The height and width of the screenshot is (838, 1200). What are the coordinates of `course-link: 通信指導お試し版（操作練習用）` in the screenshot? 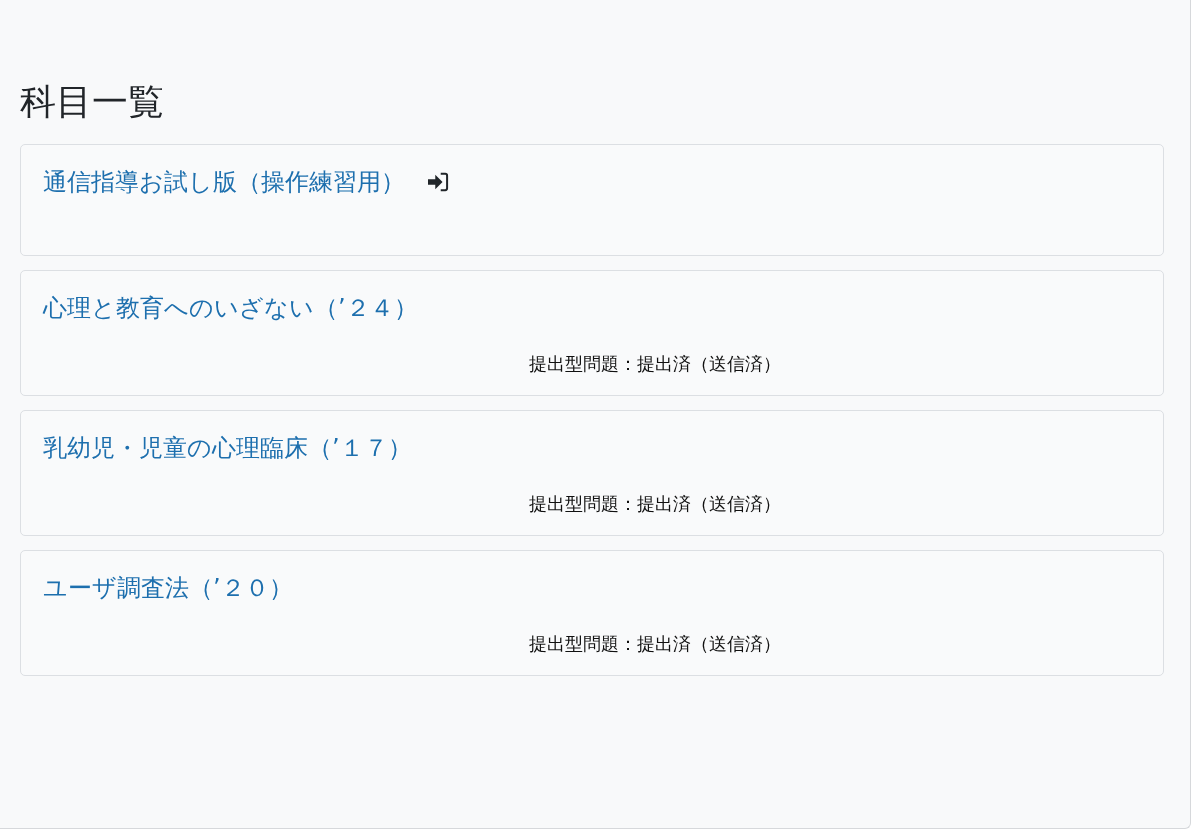 It's located at (224, 182).